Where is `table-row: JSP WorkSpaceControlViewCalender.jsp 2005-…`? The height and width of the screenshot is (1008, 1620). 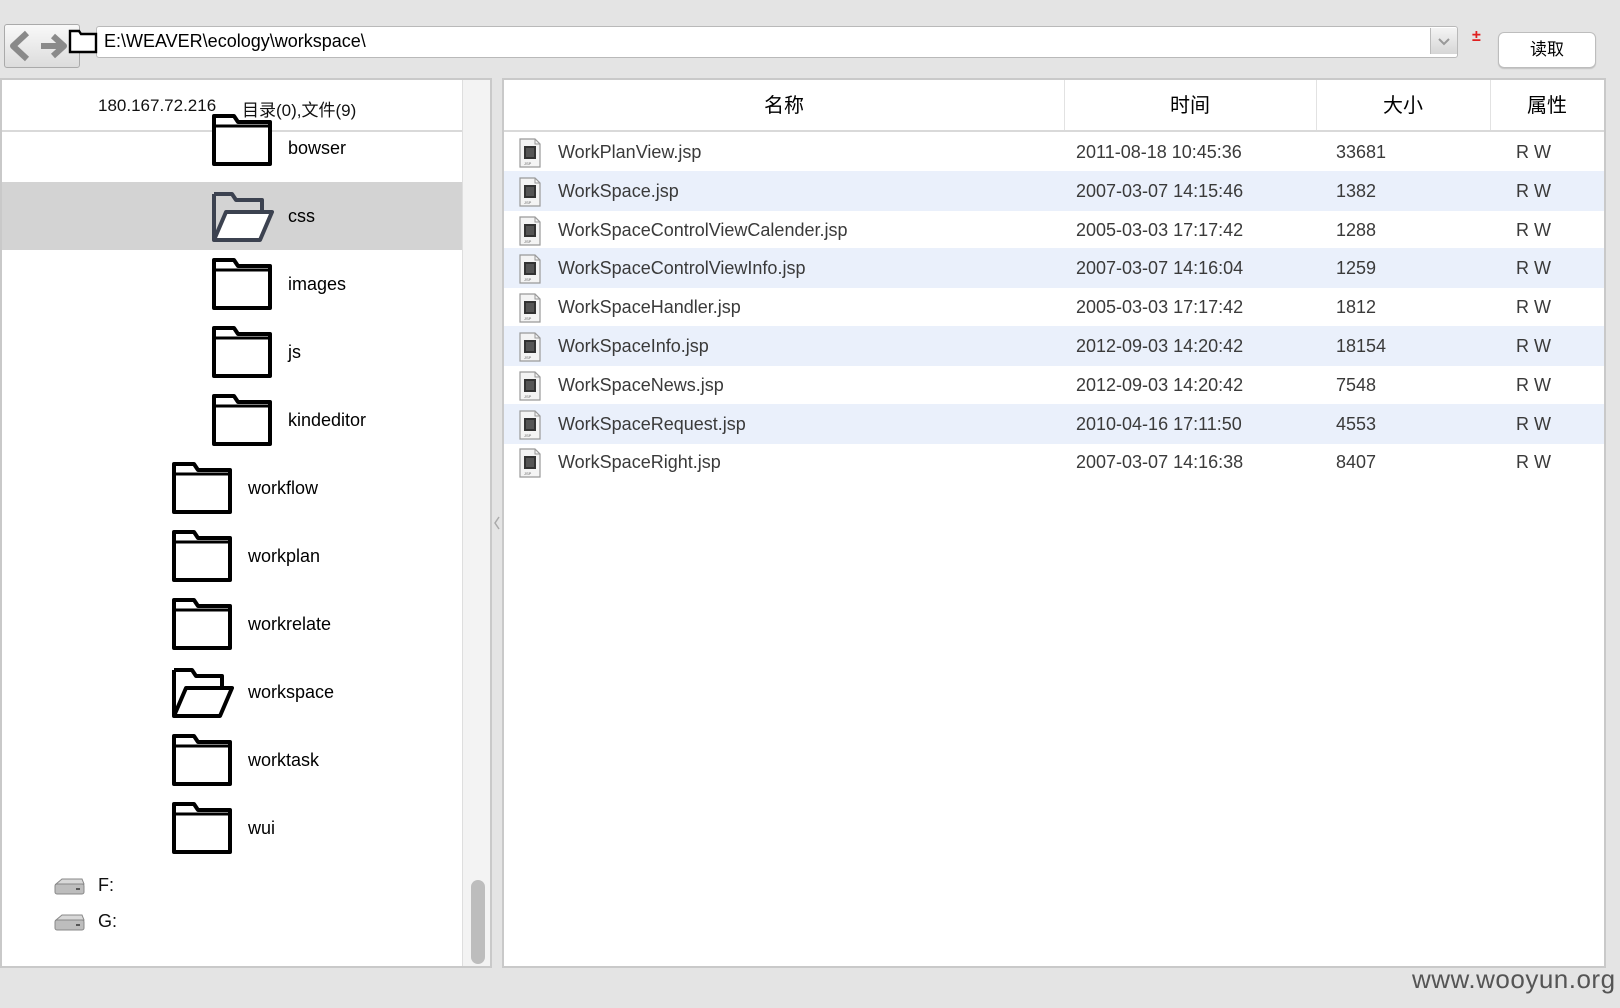
table-row: JSP WorkSpaceControlViewCalender.jsp 2005-… is located at coordinates (1054, 230).